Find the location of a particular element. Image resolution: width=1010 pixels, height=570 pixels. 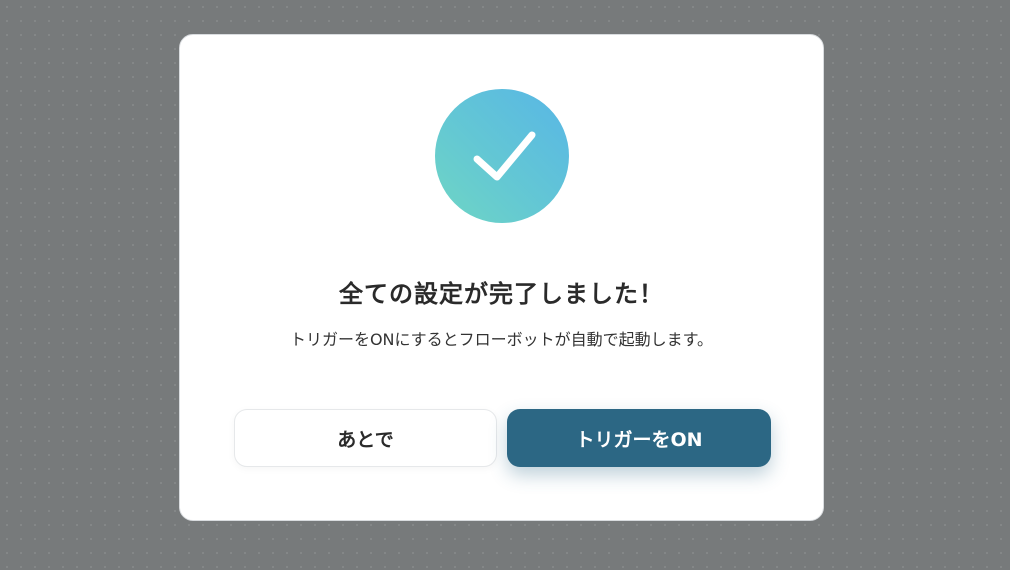

check-circle-icon is located at coordinates (502, 156).